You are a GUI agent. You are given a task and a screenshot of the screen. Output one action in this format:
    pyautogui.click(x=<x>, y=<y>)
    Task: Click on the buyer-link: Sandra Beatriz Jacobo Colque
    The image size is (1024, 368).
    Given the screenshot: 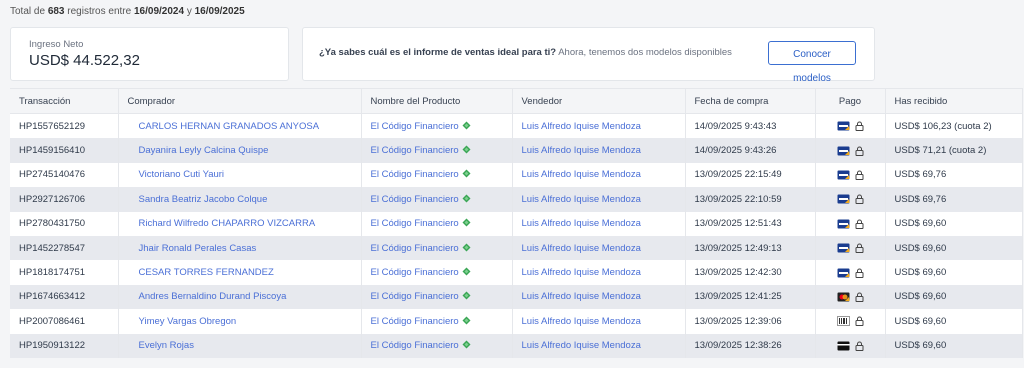 What is the action you would take?
    pyautogui.click(x=203, y=199)
    